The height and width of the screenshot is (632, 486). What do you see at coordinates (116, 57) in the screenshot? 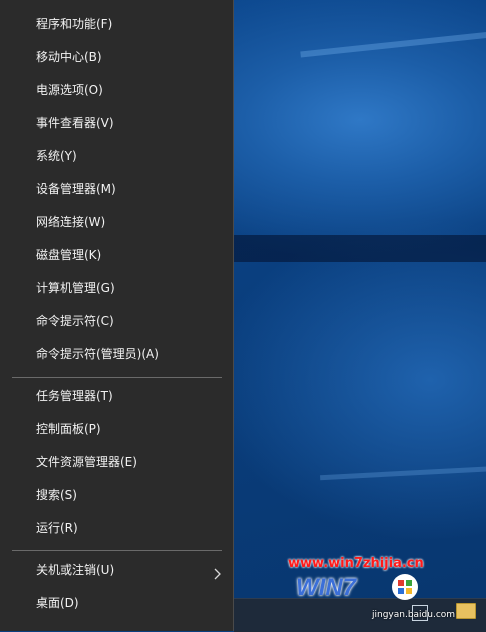
I see `menu-item-mobility-center: 移动中心(B)` at bounding box center [116, 57].